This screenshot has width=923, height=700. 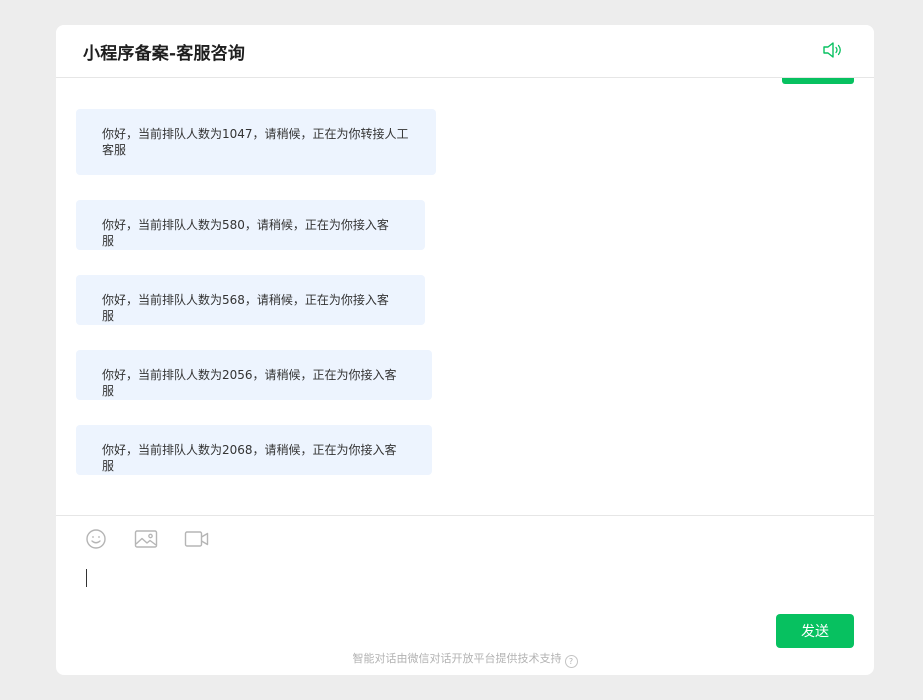 What do you see at coordinates (256, 142) in the screenshot?
I see `message-bubble: 你好，当前排队人数为1047，请稍候，正在为你转接人工客服` at bounding box center [256, 142].